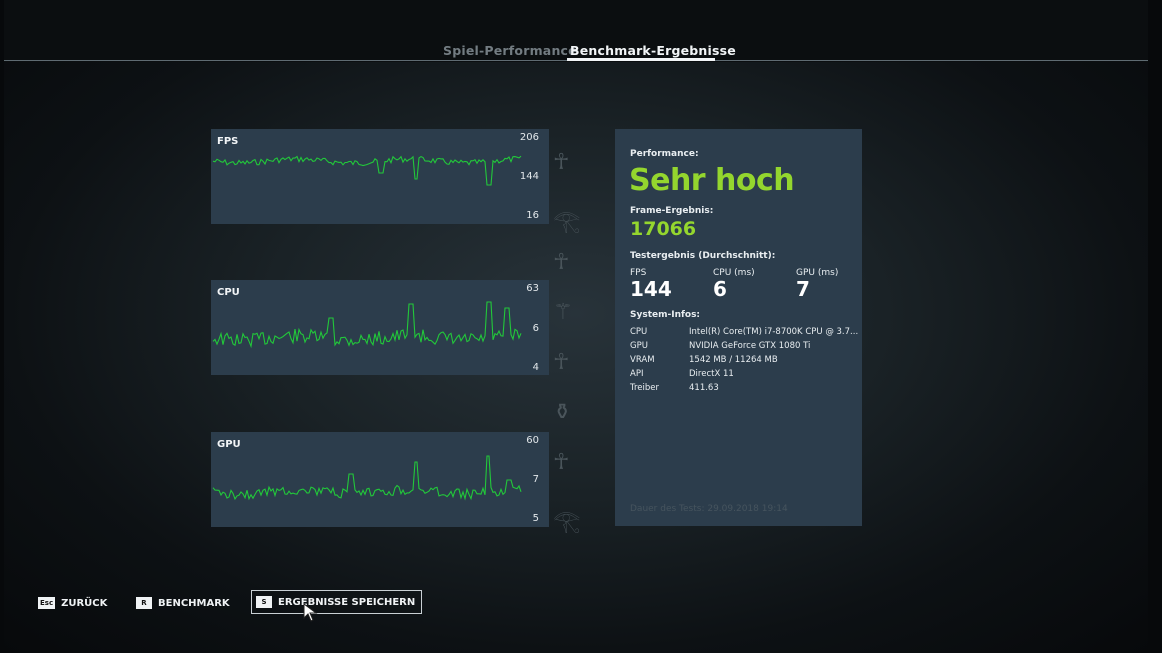 The width and height of the screenshot is (1162, 653). I want to click on gpu-graph-panel: GPU 60 7 5, so click(380, 479).